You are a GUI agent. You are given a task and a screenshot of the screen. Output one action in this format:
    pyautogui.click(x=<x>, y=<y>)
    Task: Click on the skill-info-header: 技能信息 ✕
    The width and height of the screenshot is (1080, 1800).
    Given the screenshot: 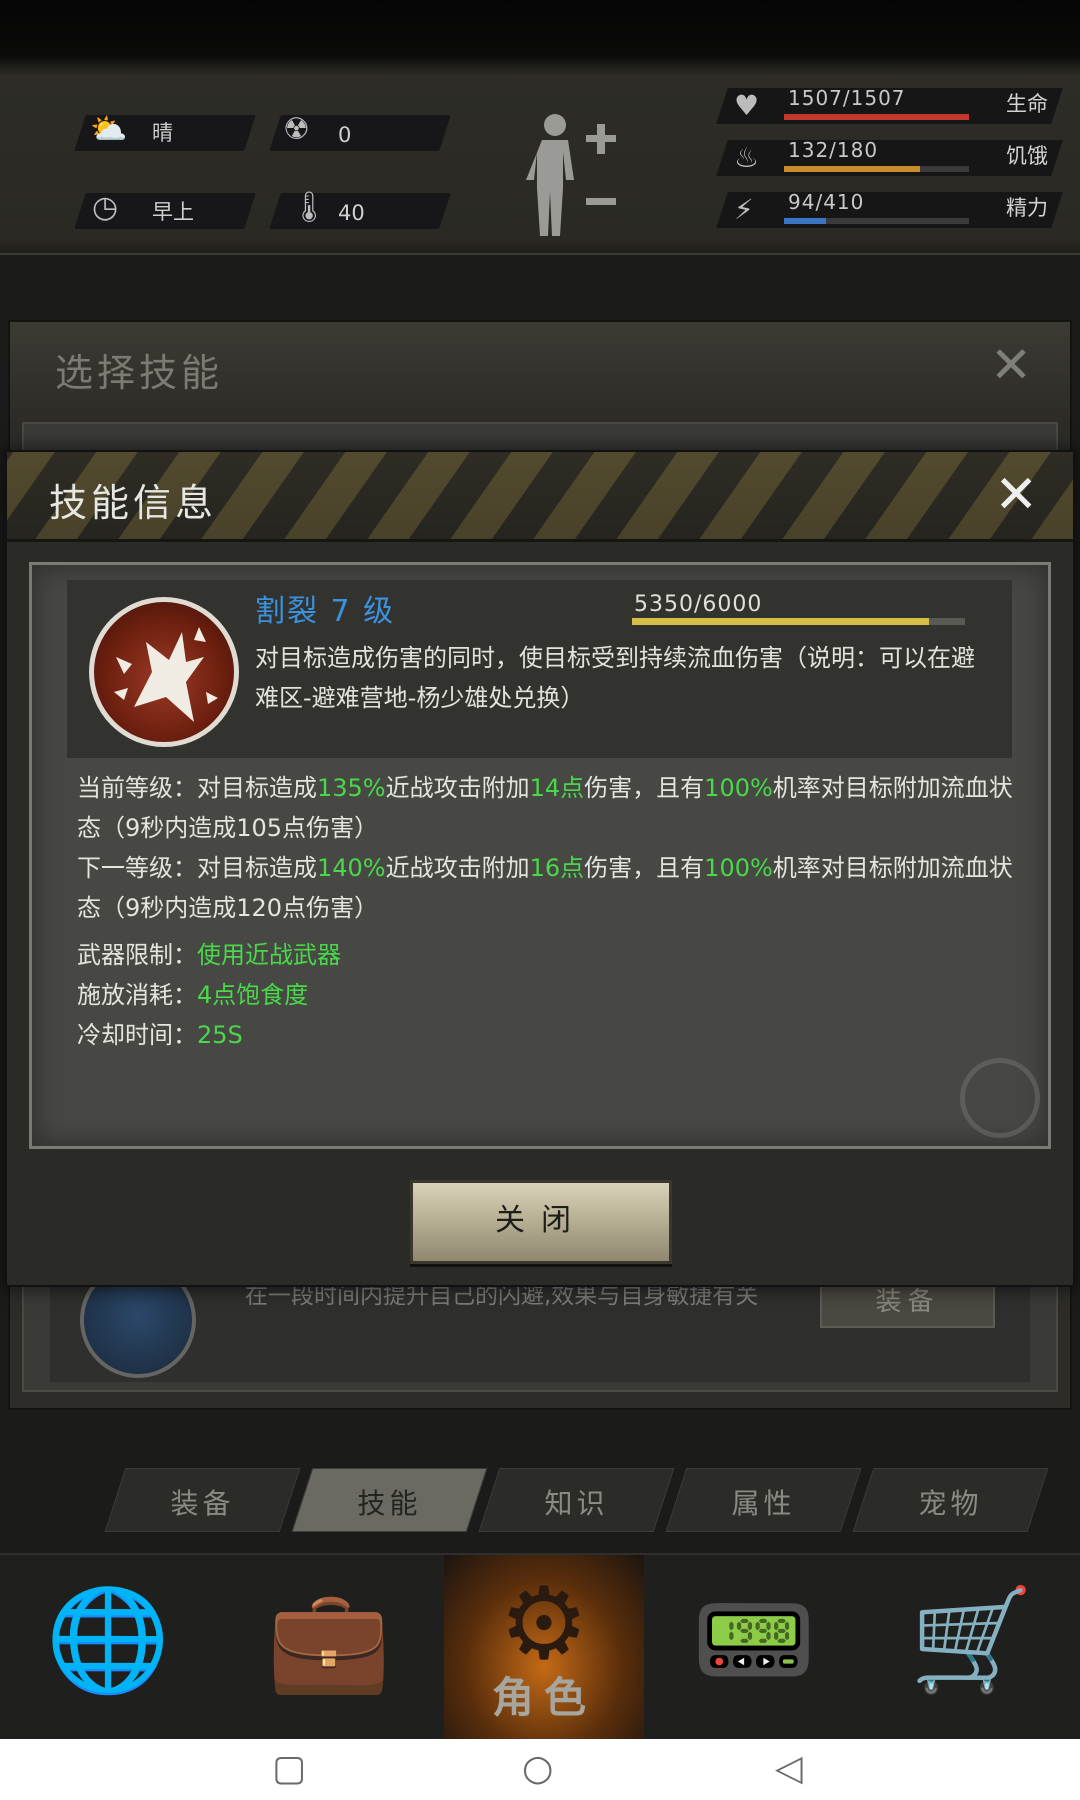 What is the action you would take?
    pyautogui.click(x=540, y=497)
    